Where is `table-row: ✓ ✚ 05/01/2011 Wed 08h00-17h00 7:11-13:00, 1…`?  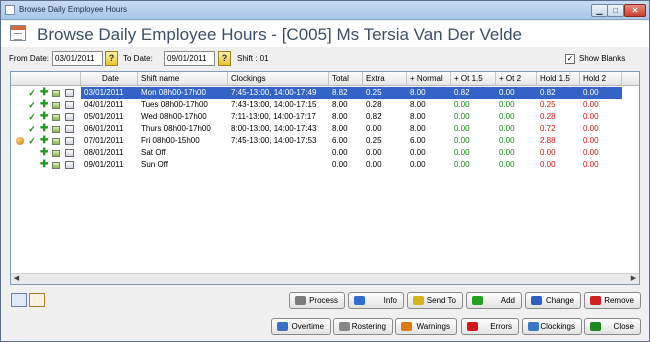
table-row: ✓ ✚ 05/01/2011 Wed 08h00-17h00 7:11-13:00, 1… is located at coordinates (325, 117).